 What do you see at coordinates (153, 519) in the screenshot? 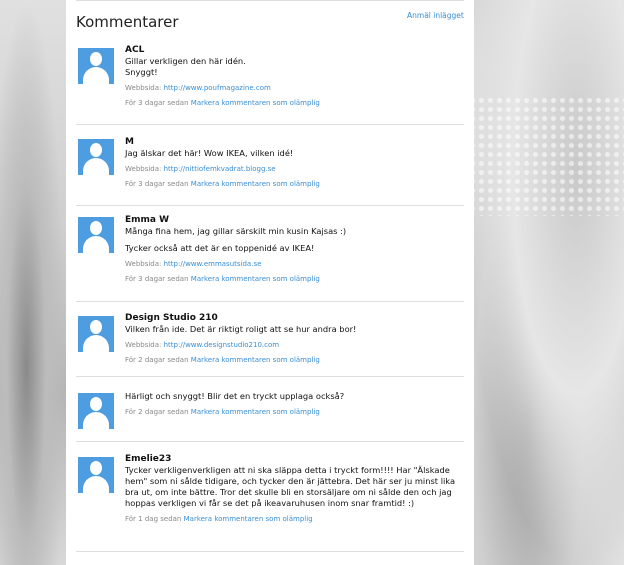
I see `comment-time: För 1 dag sedan` at bounding box center [153, 519].